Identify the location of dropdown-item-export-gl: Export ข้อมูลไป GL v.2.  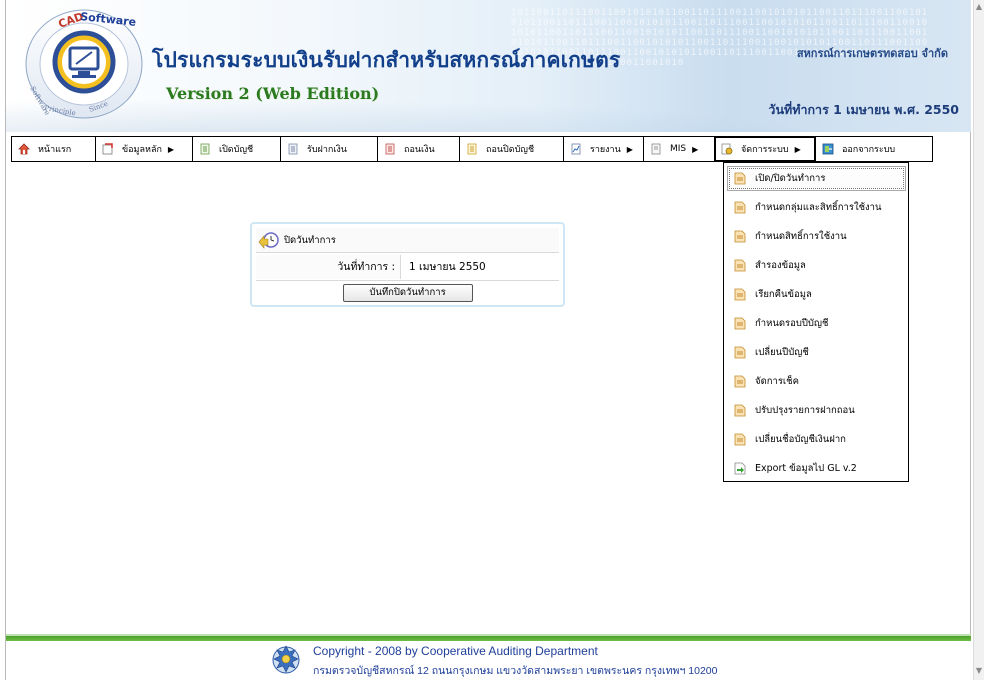
(816, 468).